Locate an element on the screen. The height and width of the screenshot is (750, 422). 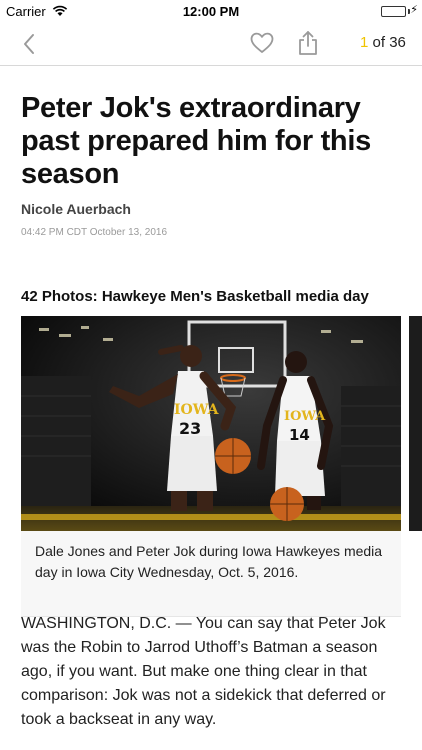
article-timestamp: 04:42 PM CDT October 13, 2016 is located at coordinates (94, 232).